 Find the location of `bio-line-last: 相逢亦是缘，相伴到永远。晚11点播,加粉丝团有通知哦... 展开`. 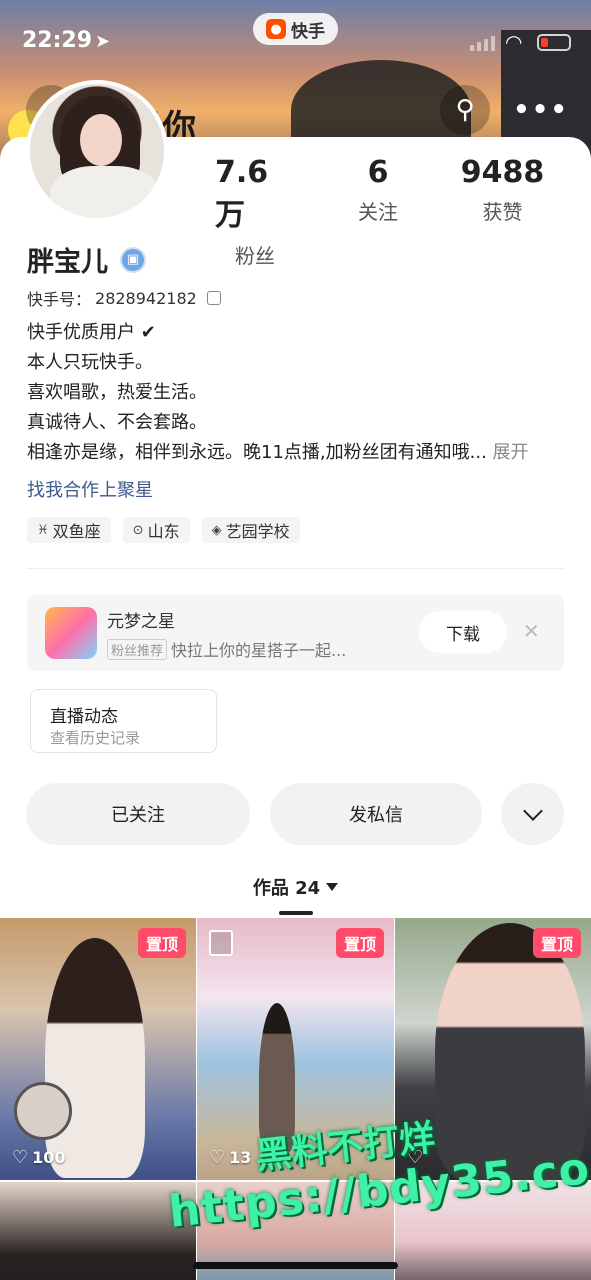

bio-line-last: 相逢亦是缘，相伴到永远。晚11点播,加粉丝团有通知哦... 展开 is located at coordinates (297, 453).